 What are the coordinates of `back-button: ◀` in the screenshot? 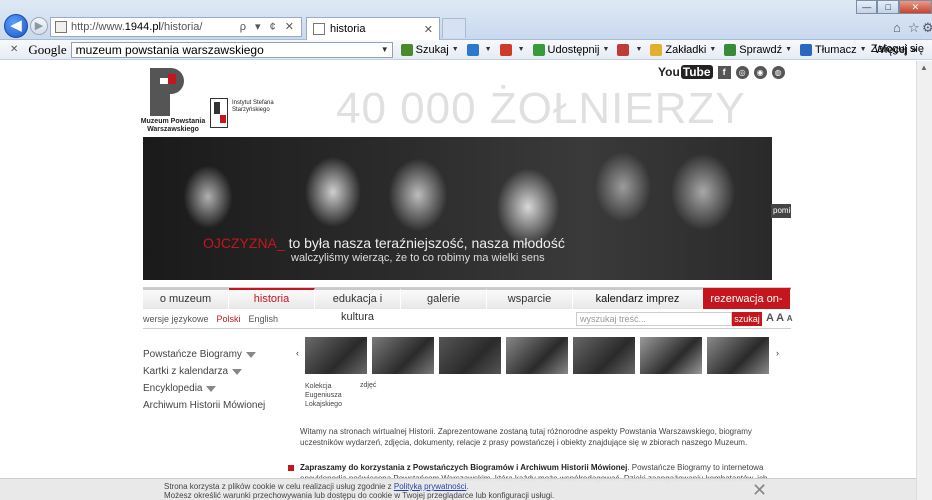 It's located at (16, 26).